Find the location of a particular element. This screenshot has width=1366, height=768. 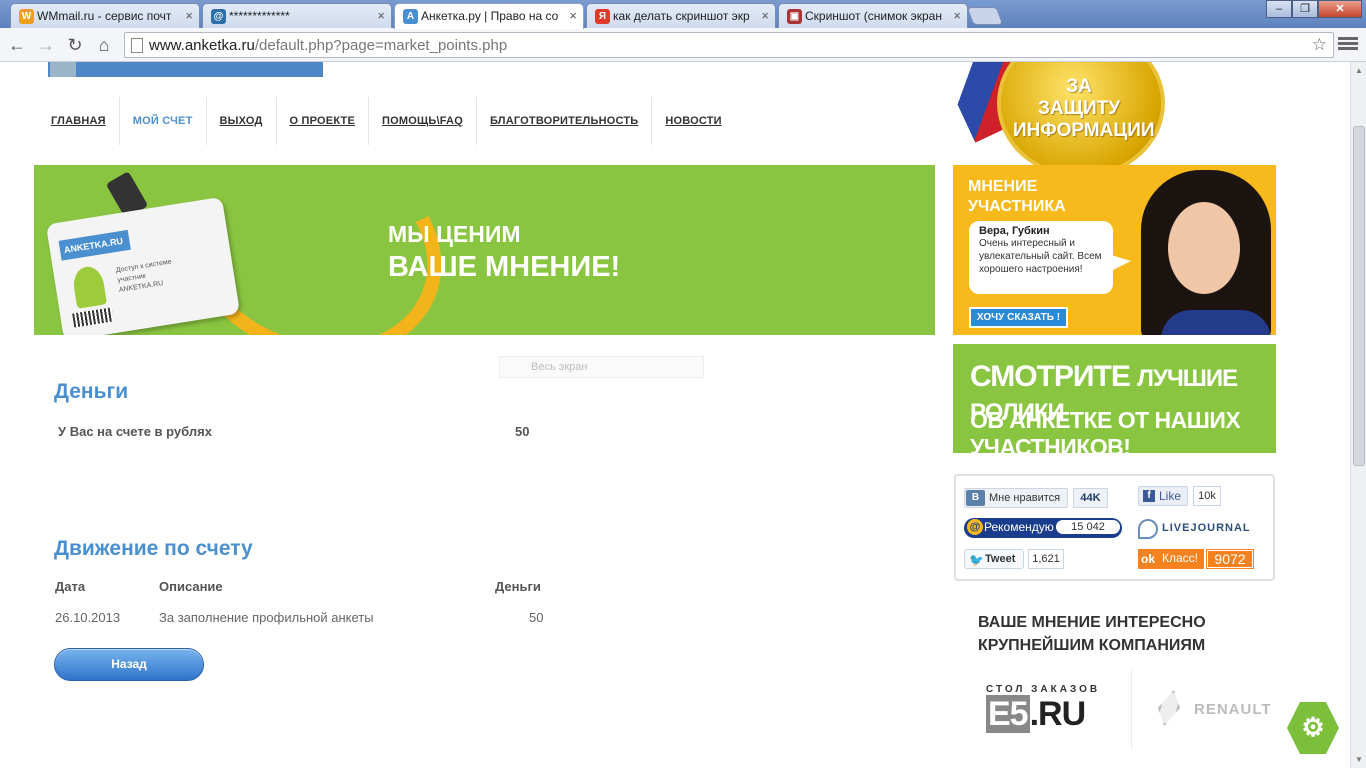

column-header-date: Дата is located at coordinates (70, 586).